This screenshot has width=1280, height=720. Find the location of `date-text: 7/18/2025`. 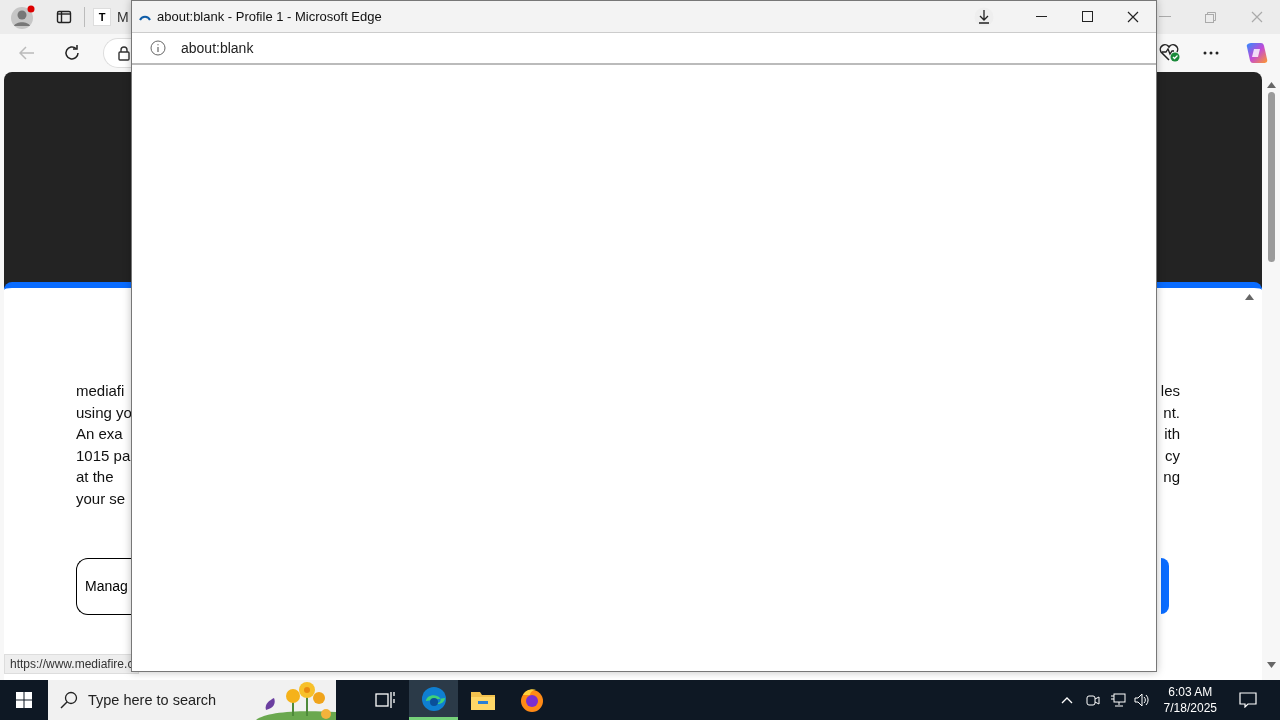

date-text: 7/18/2025 is located at coordinates (1190, 708).